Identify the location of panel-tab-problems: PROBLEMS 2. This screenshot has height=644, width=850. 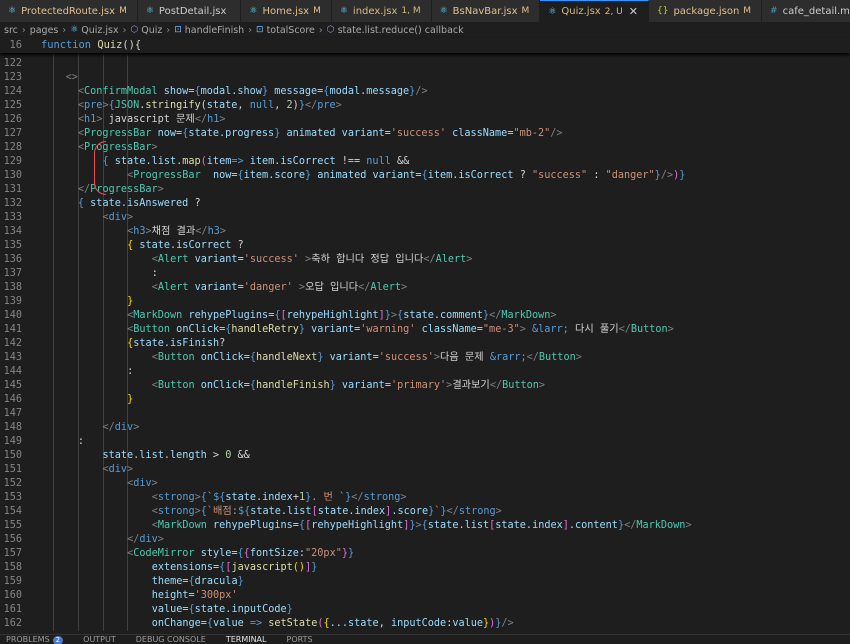
(35, 639).